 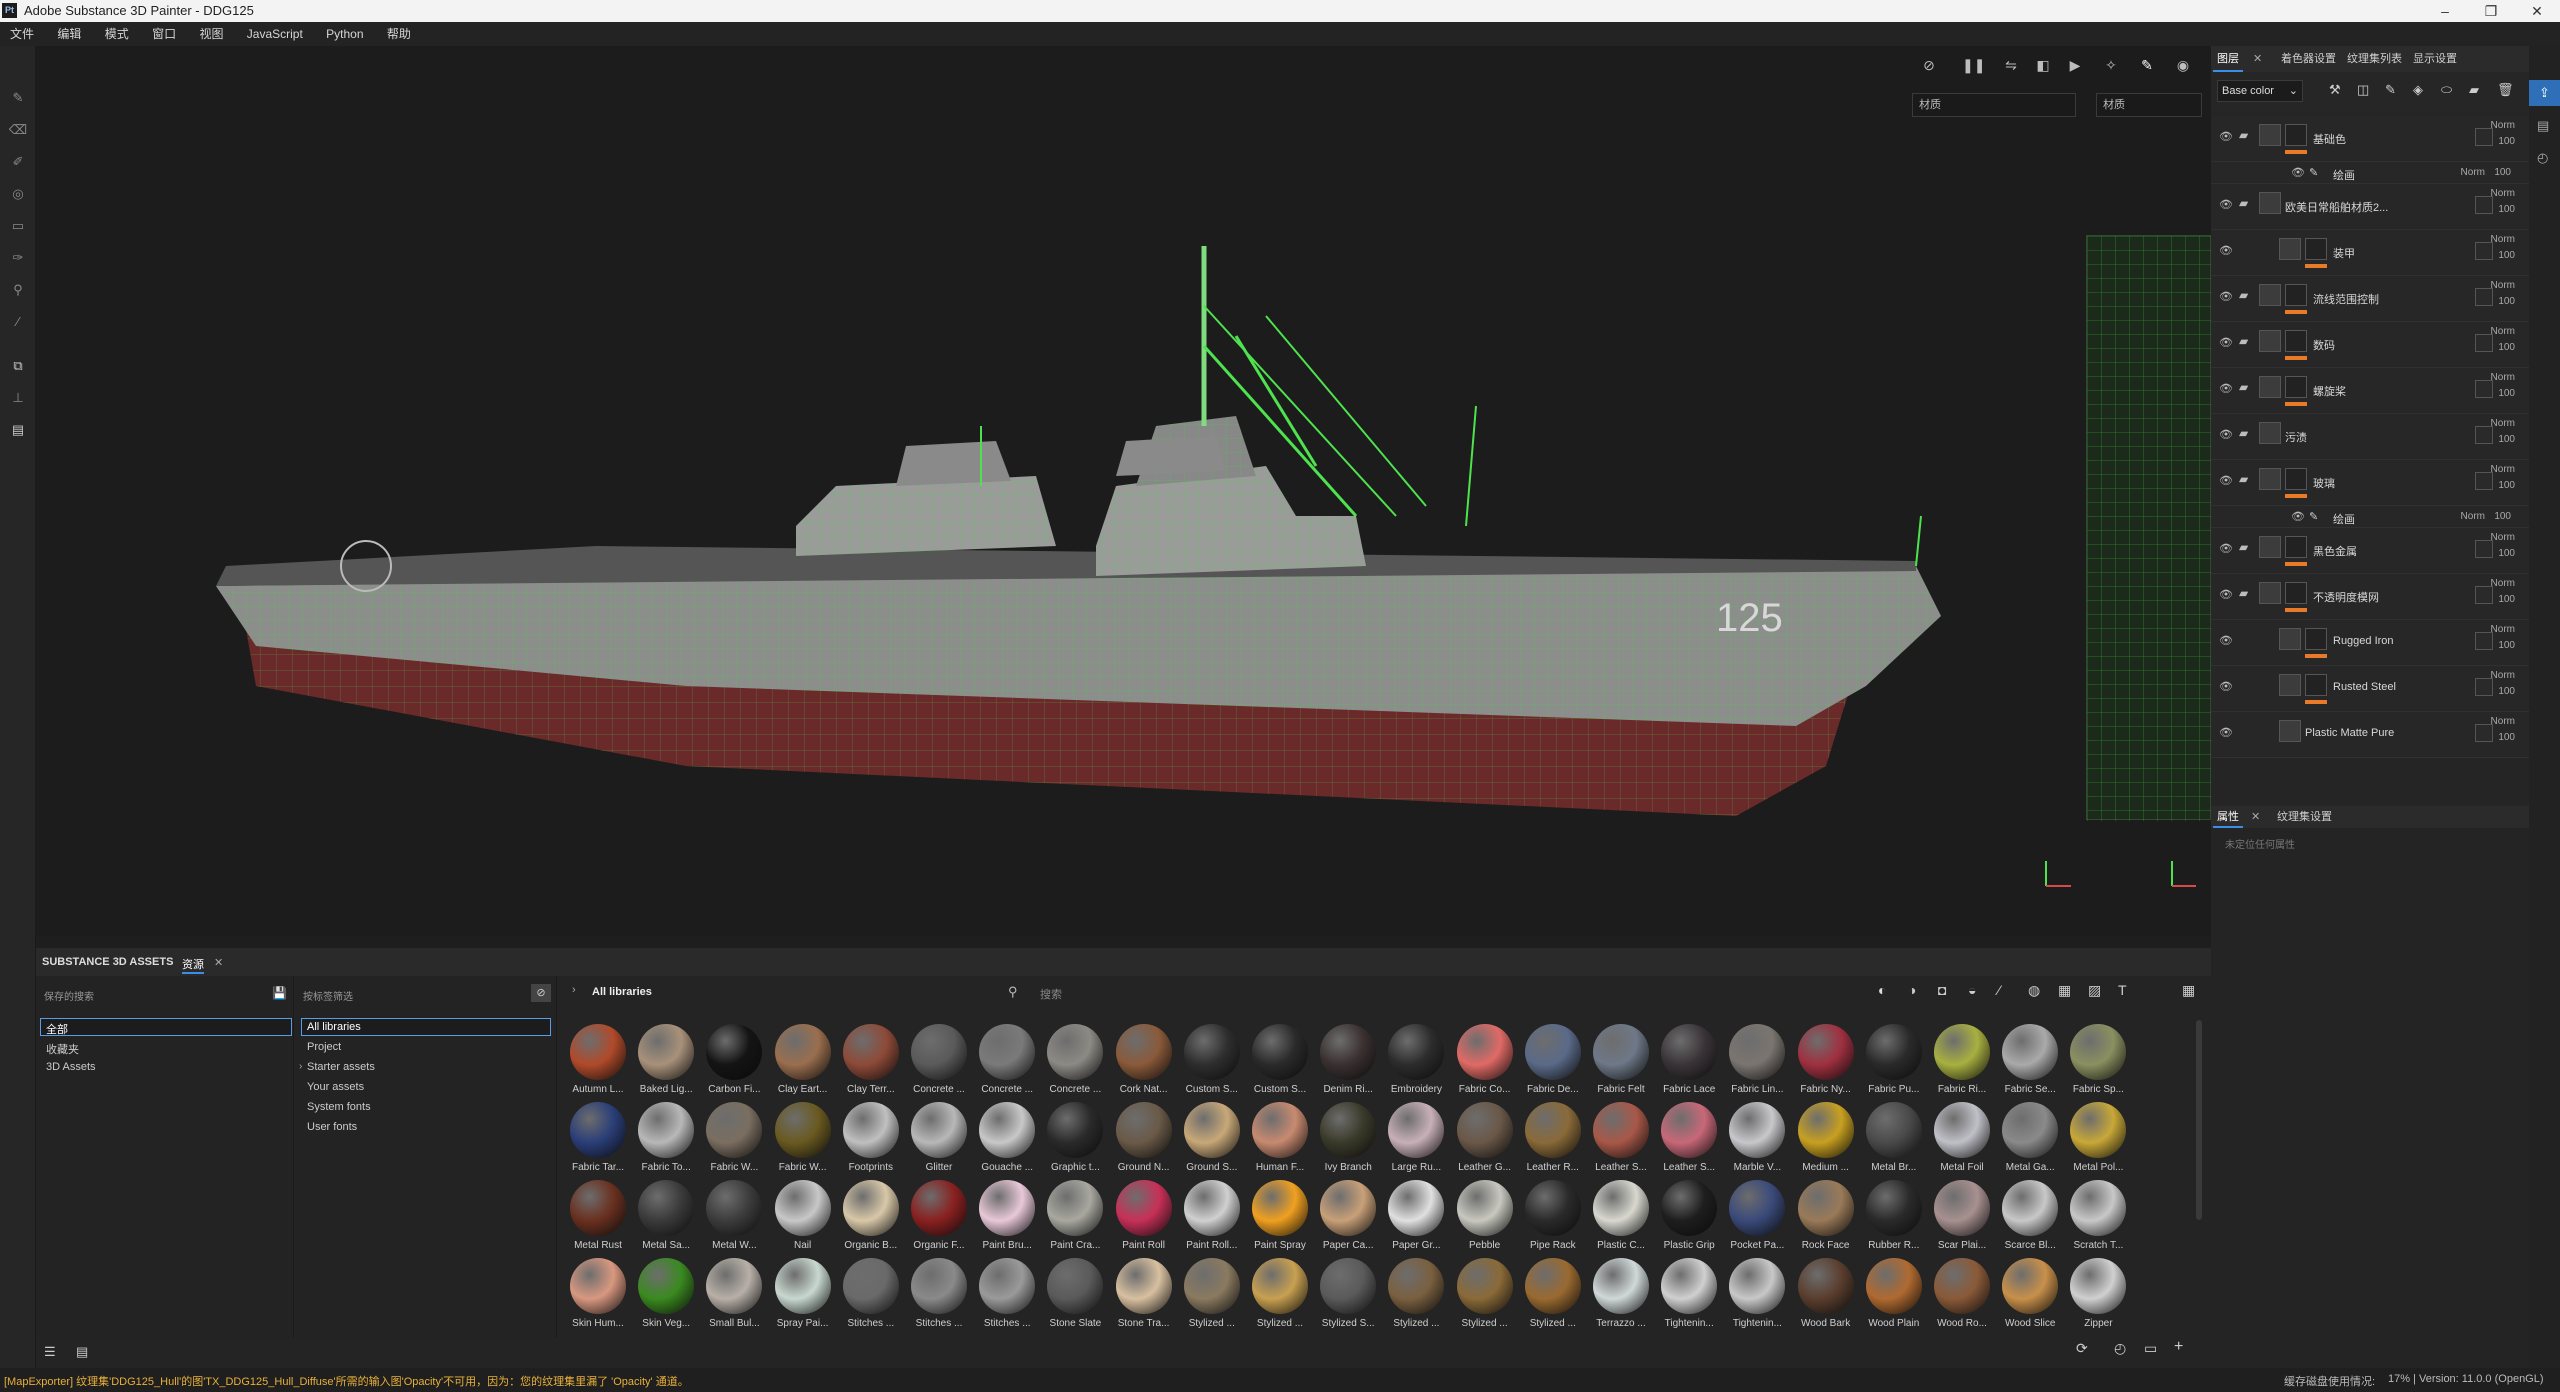 What do you see at coordinates (22, 34) in the screenshot?
I see `menu-file: 文件` at bounding box center [22, 34].